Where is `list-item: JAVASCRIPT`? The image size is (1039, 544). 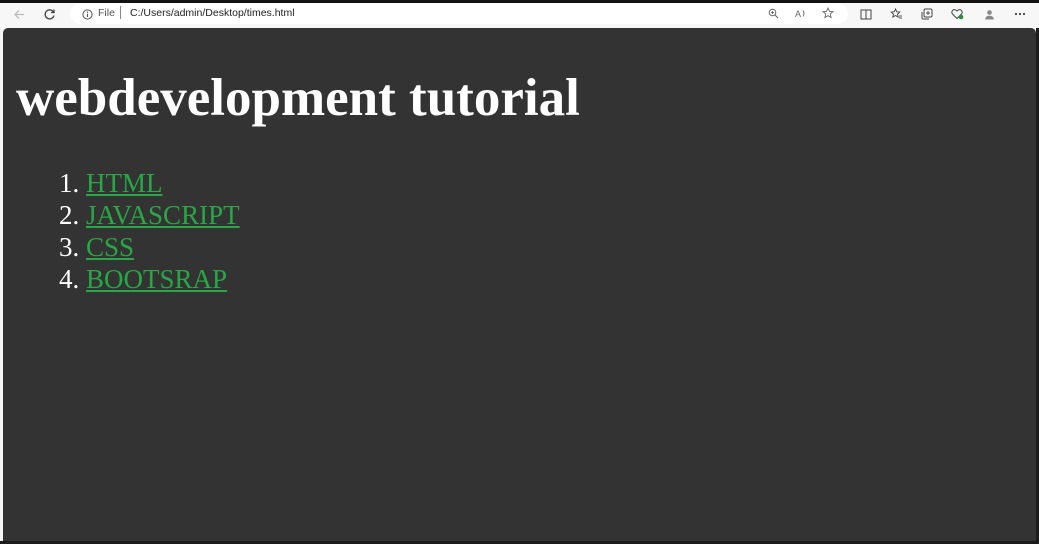
list-item: JAVASCRIPT is located at coordinates (163, 215).